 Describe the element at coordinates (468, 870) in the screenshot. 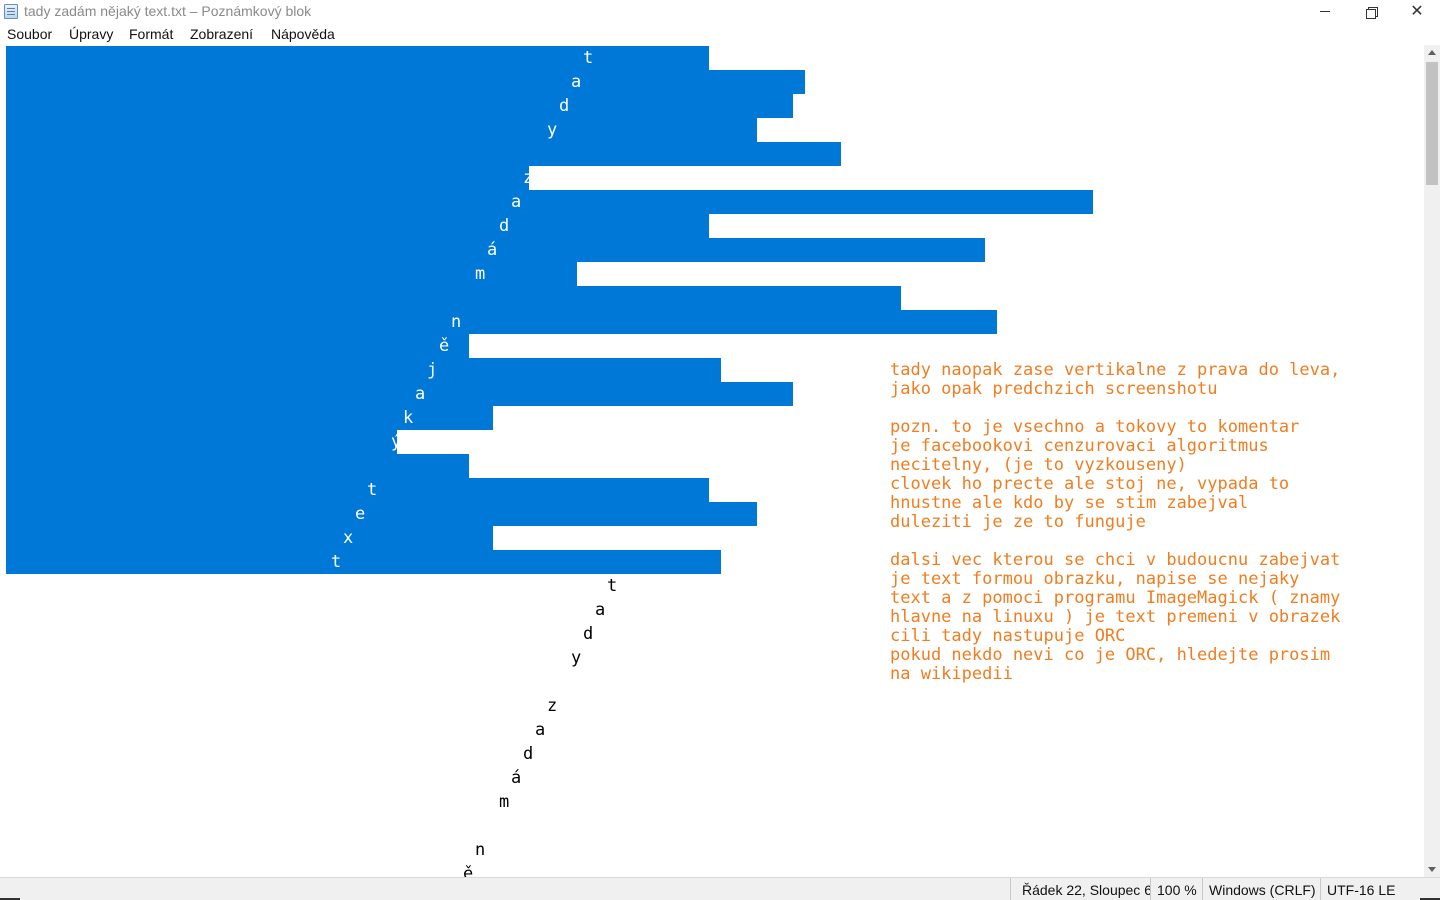

I see `unselected-glyph: ě` at that location.